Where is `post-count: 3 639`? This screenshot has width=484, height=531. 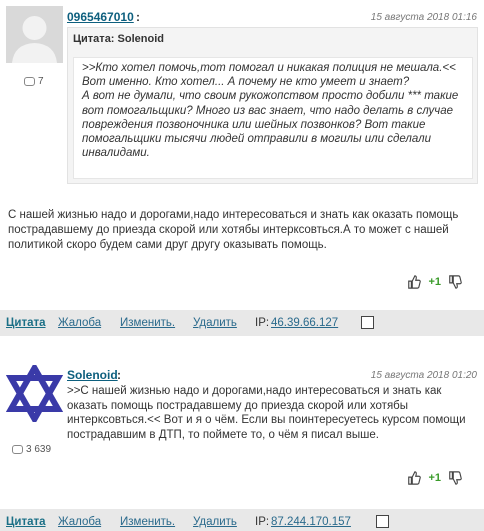 post-count: 3 639 is located at coordinates (31, 449).